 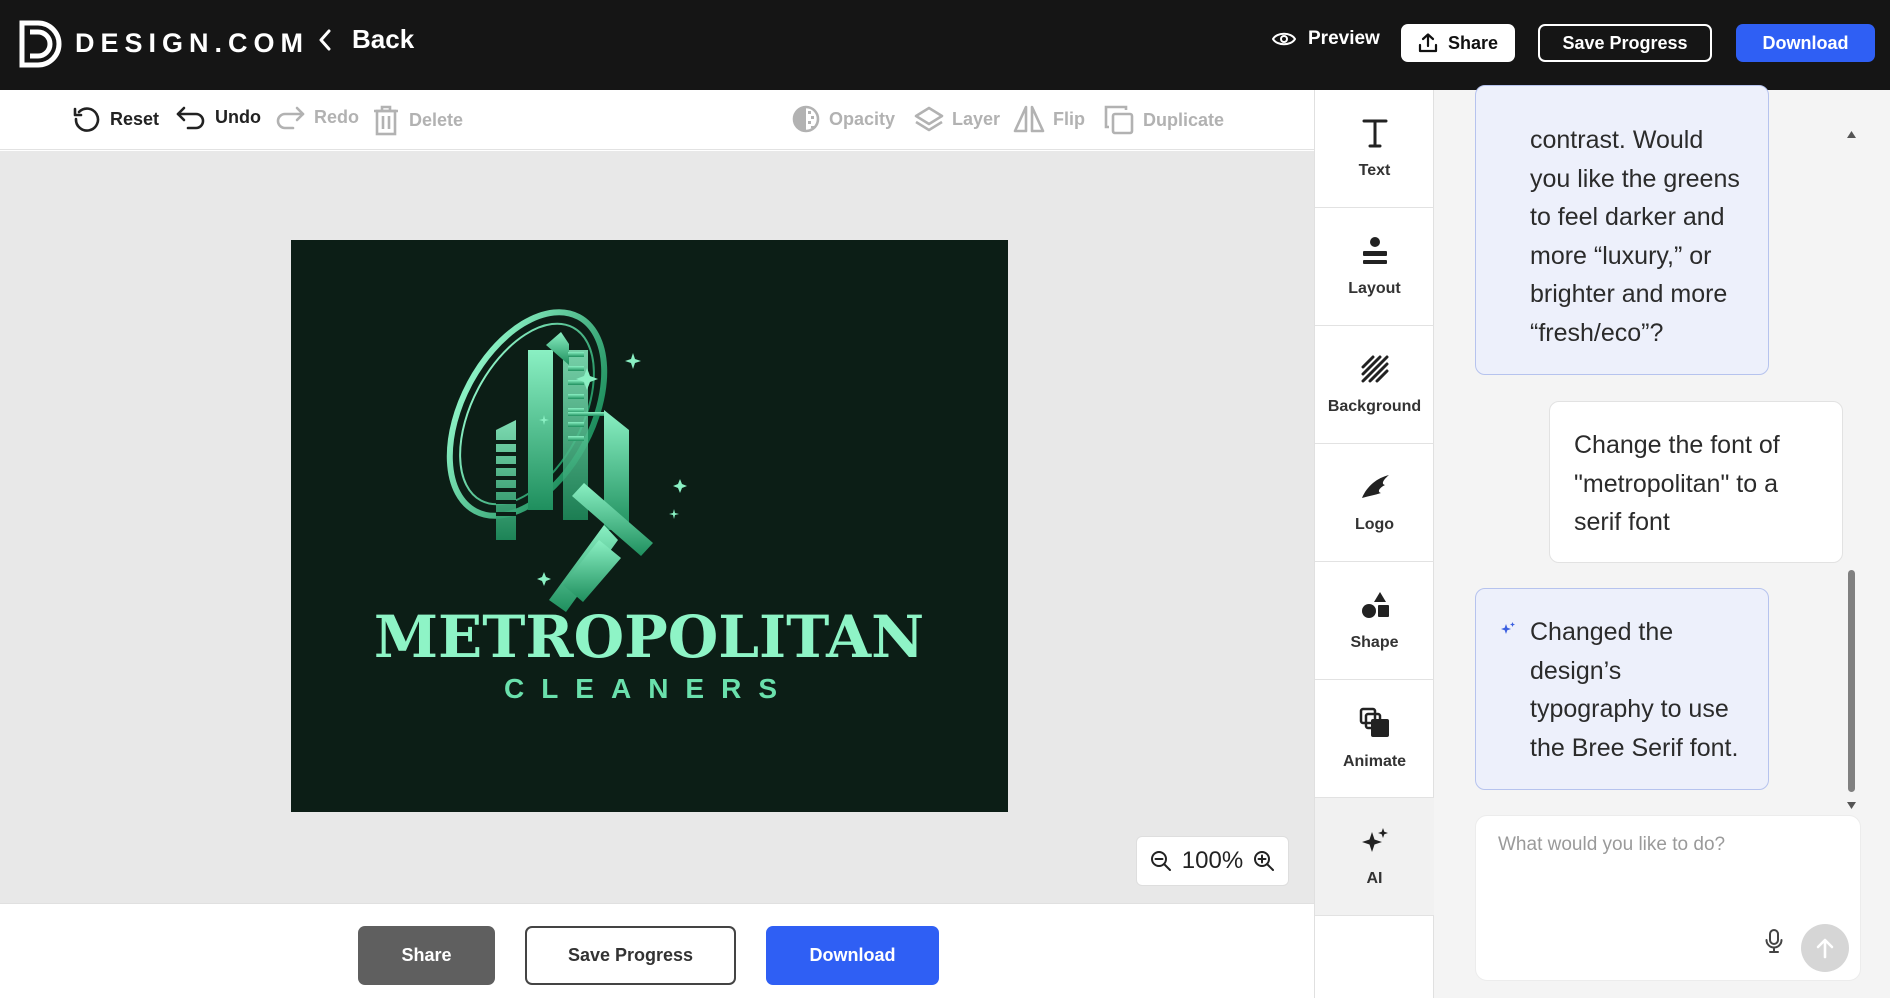 I want to click on duplicate-button: Duplicate, so click(x=1163, y=120).